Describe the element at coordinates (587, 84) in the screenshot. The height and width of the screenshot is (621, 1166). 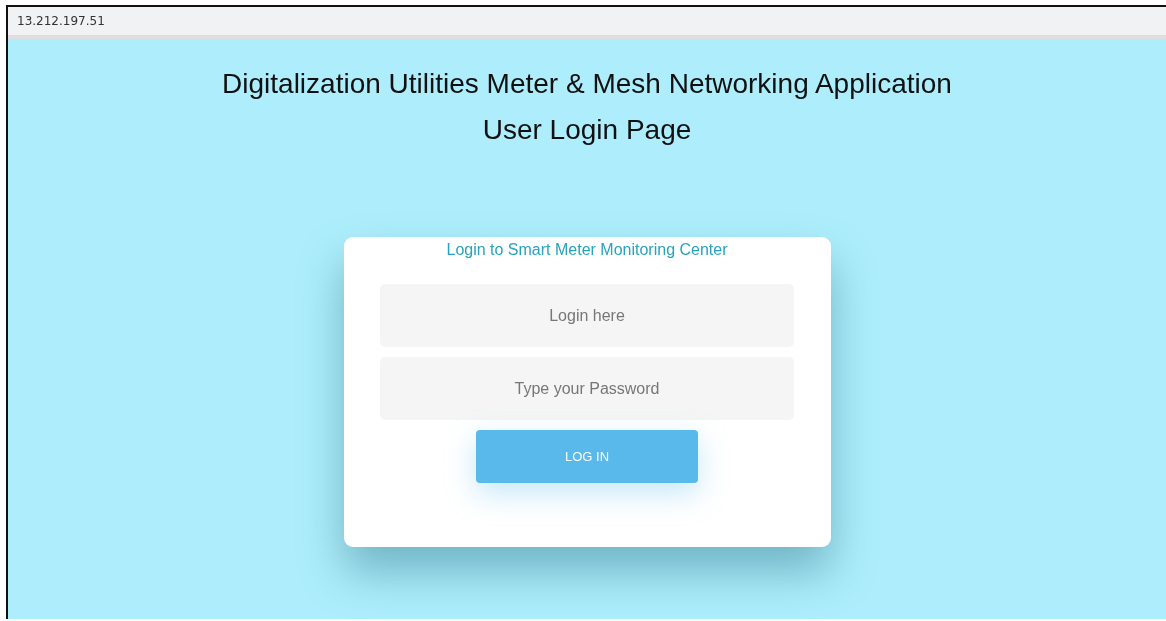
I see `page-heading: Digitalization Utilities Meter & Mesh Networking Application` at that location.